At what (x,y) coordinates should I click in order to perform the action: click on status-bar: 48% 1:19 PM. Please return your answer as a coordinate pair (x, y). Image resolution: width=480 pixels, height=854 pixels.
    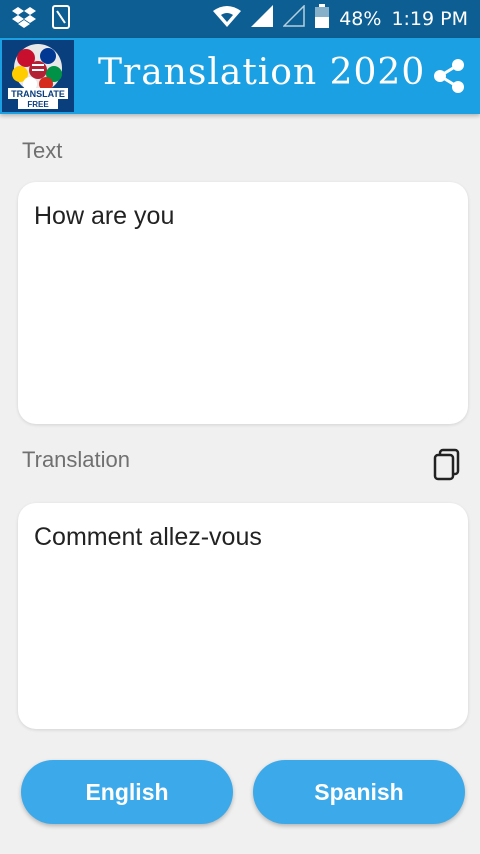
    Looking at the image, I should click on (240, 19).